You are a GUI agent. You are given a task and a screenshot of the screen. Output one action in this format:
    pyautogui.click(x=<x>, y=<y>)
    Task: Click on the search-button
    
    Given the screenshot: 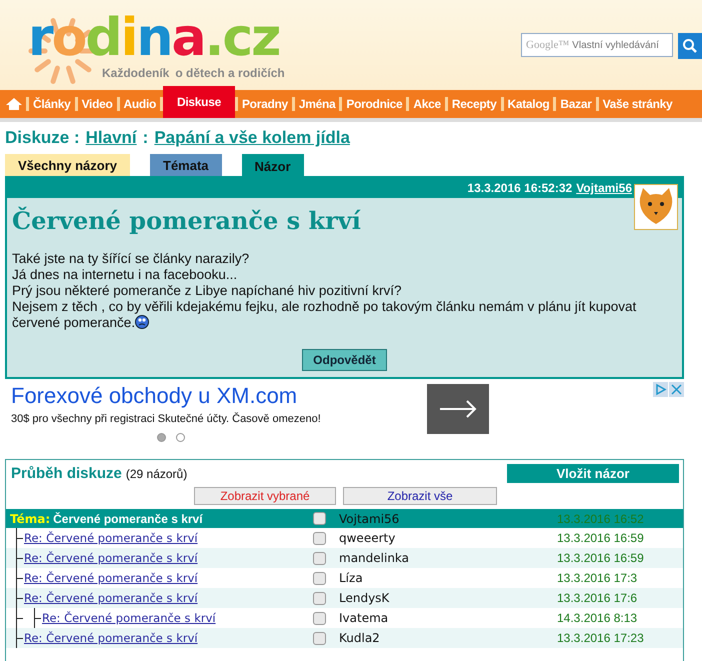 What is the action you would take?
    pyautogui.click(x=690, y=46)
    